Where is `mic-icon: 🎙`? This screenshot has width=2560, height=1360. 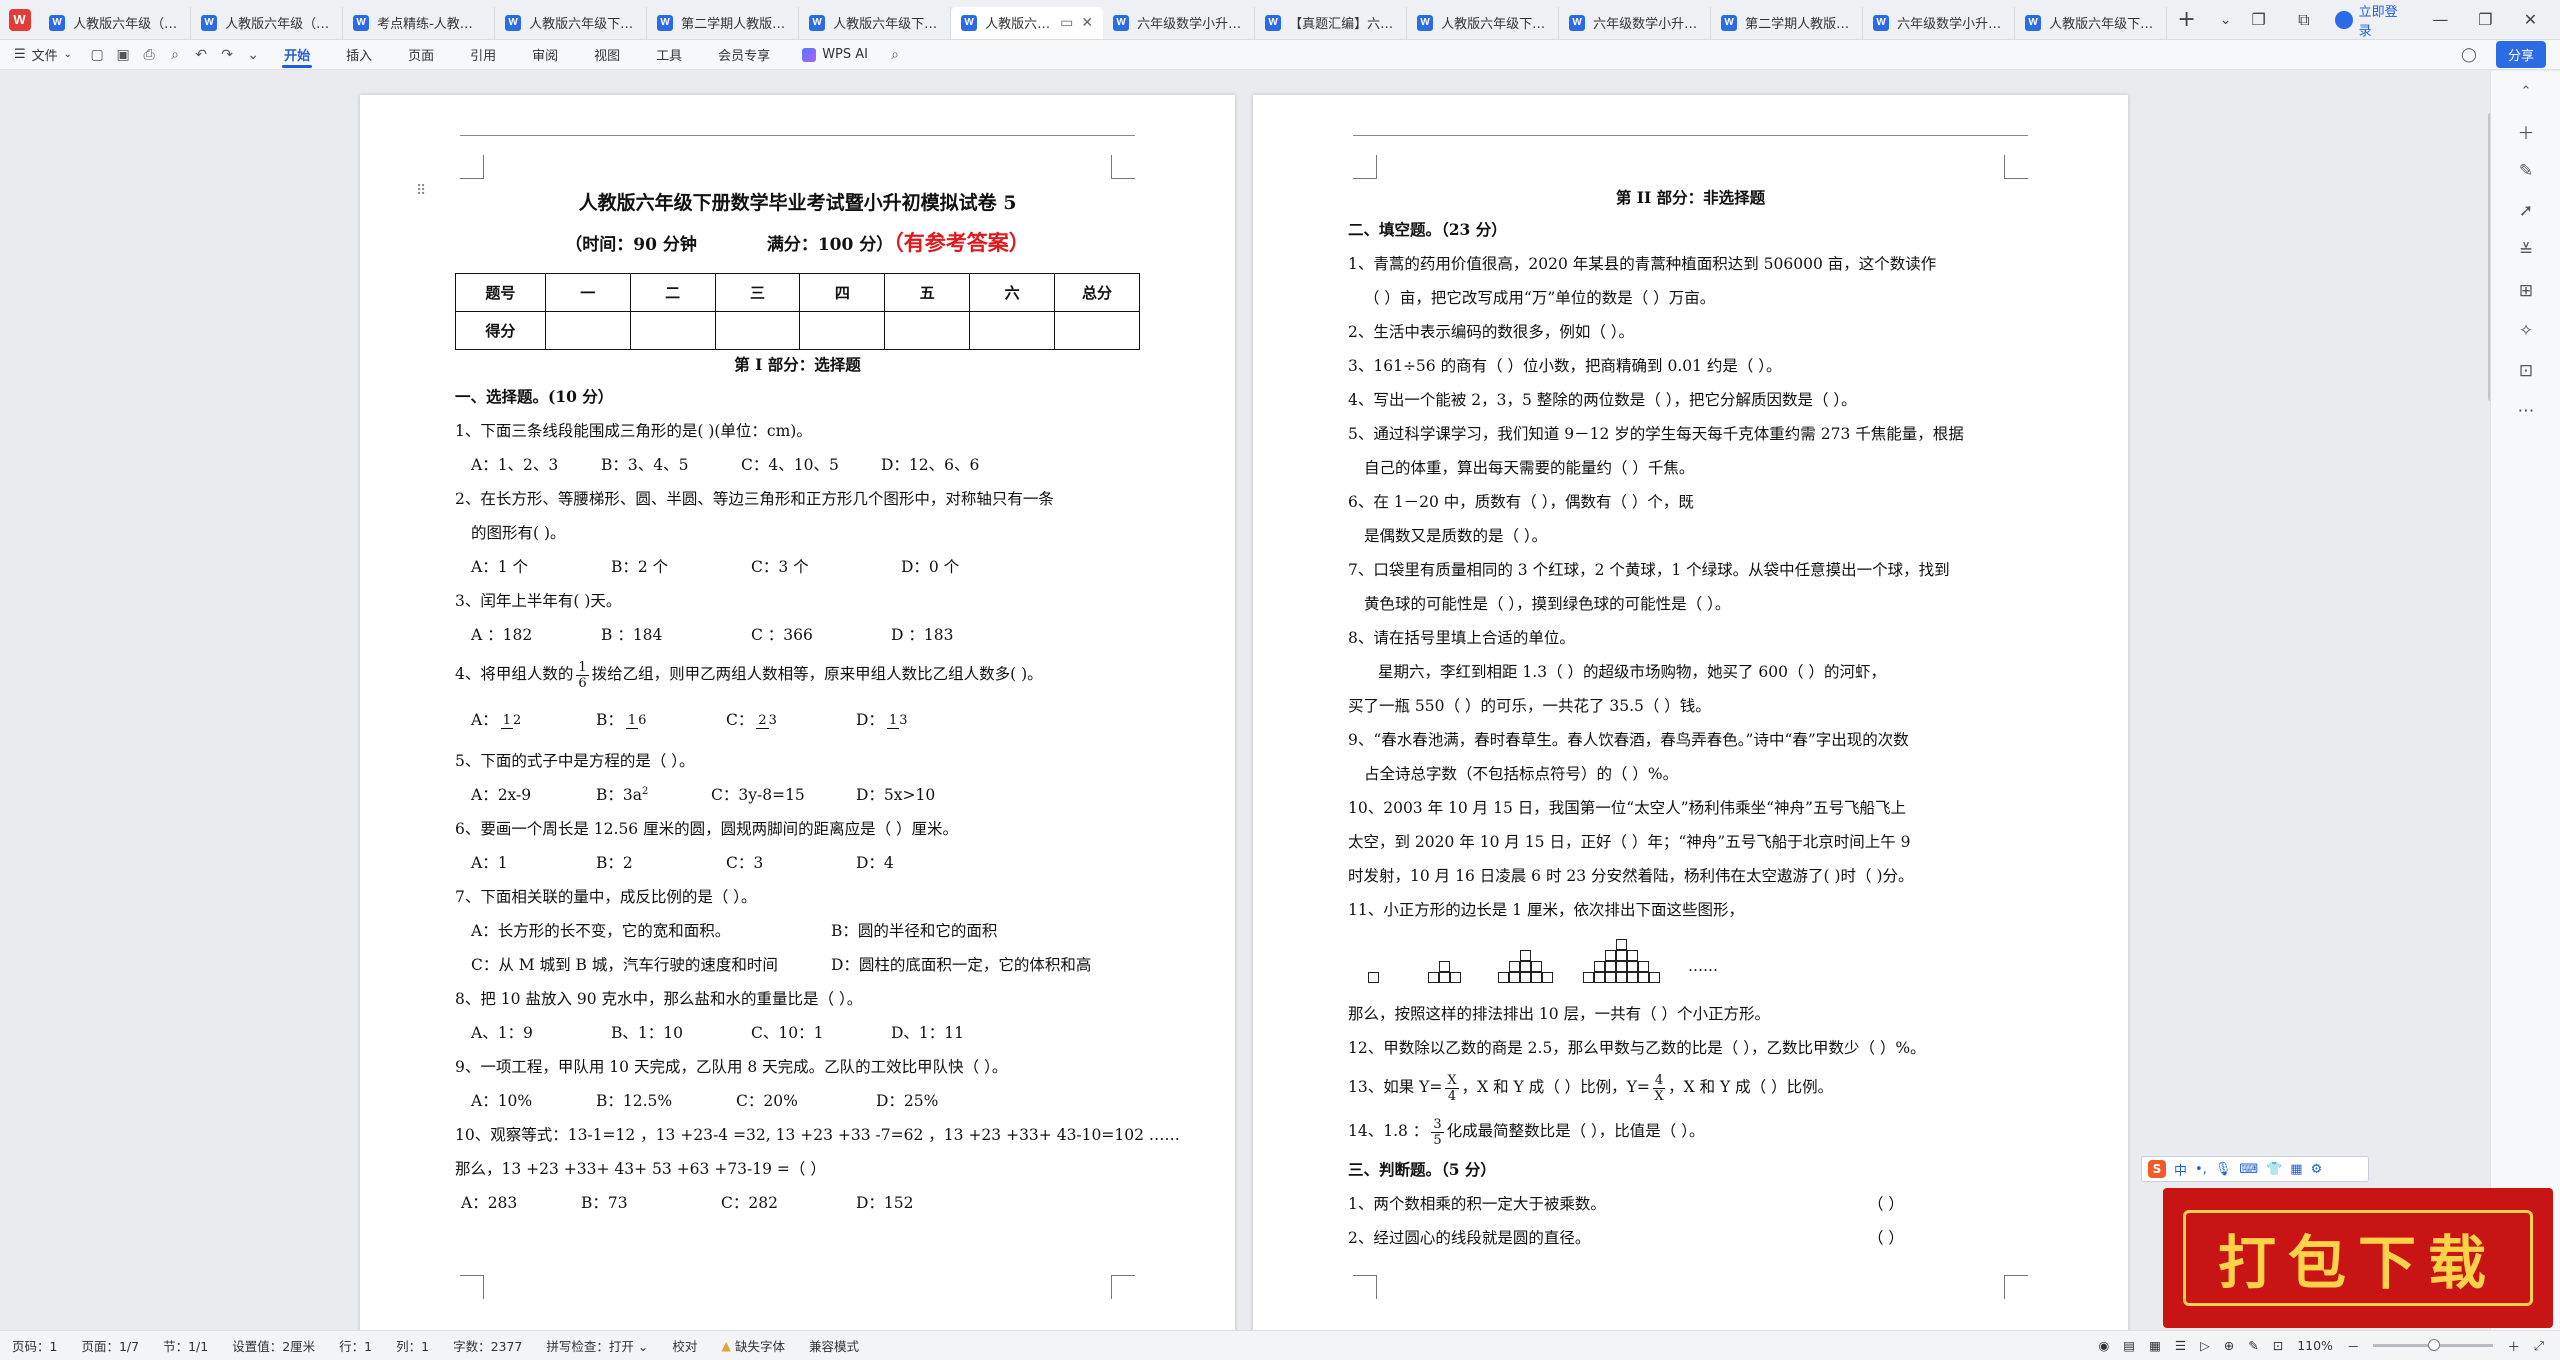 mic-icon: 🎙 is located at coordinates (2223, 1169).